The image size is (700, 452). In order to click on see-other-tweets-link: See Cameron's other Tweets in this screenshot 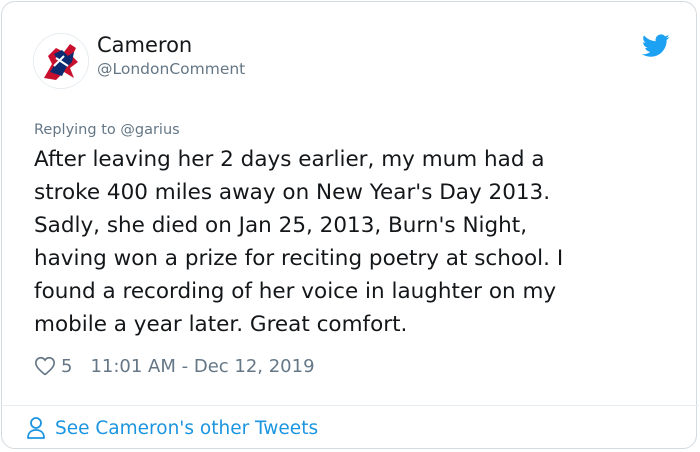, I will do `click(172, 428)`.